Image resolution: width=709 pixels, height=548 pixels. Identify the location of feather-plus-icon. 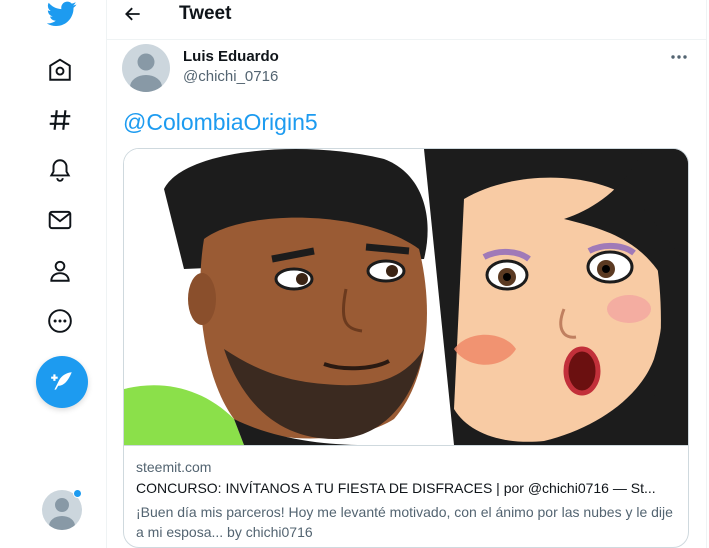
(61, 381).